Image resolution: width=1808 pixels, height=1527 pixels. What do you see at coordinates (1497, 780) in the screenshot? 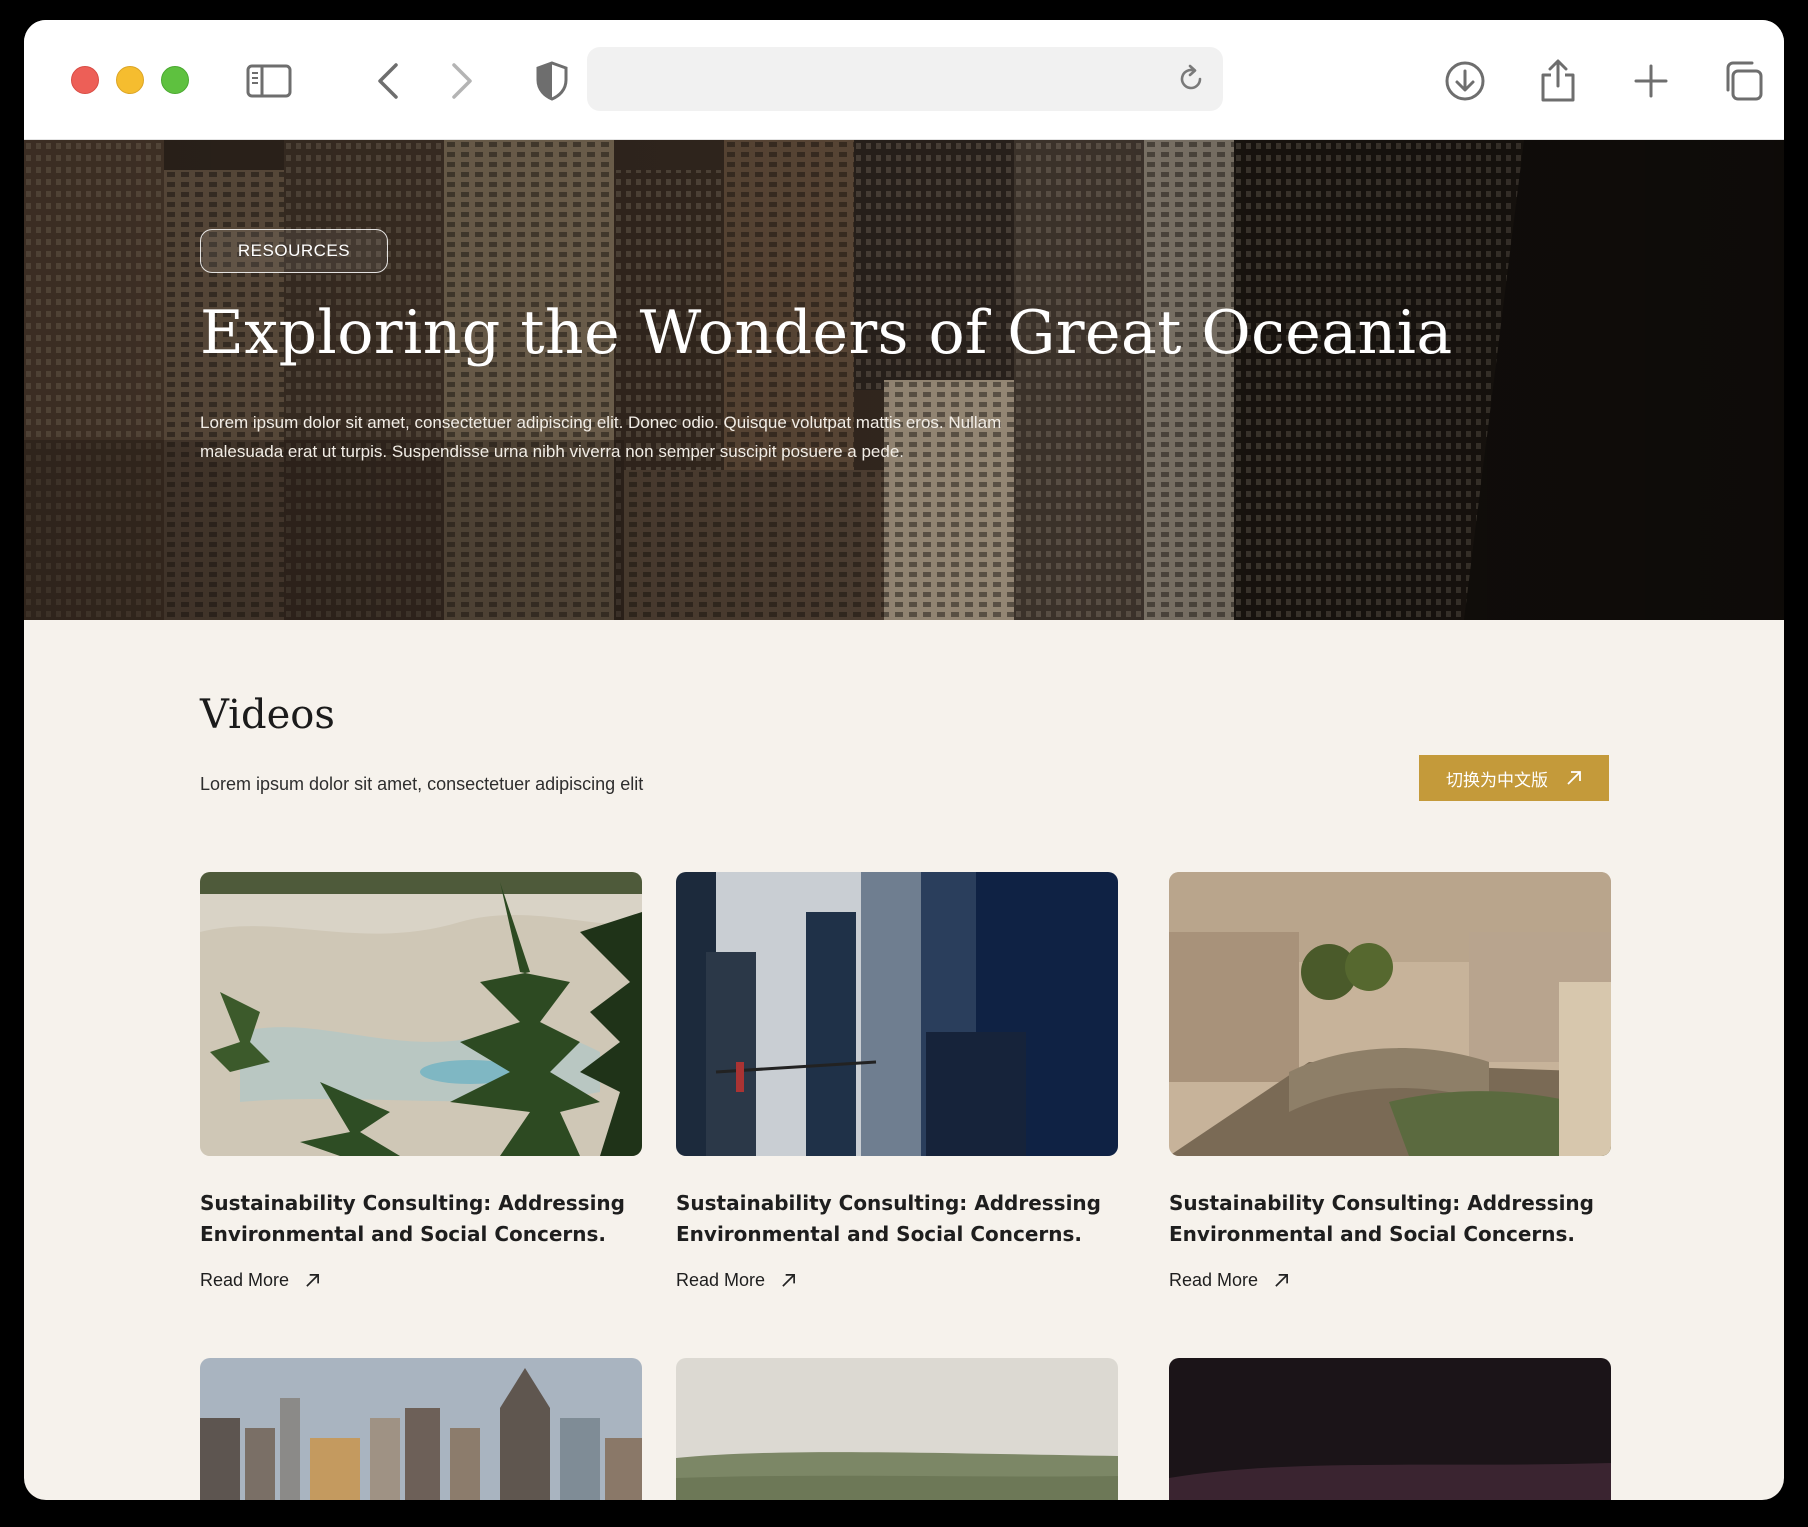
I see `switch-to-chinese-label: 切换为中文版` at bounding box center [1497, 780].